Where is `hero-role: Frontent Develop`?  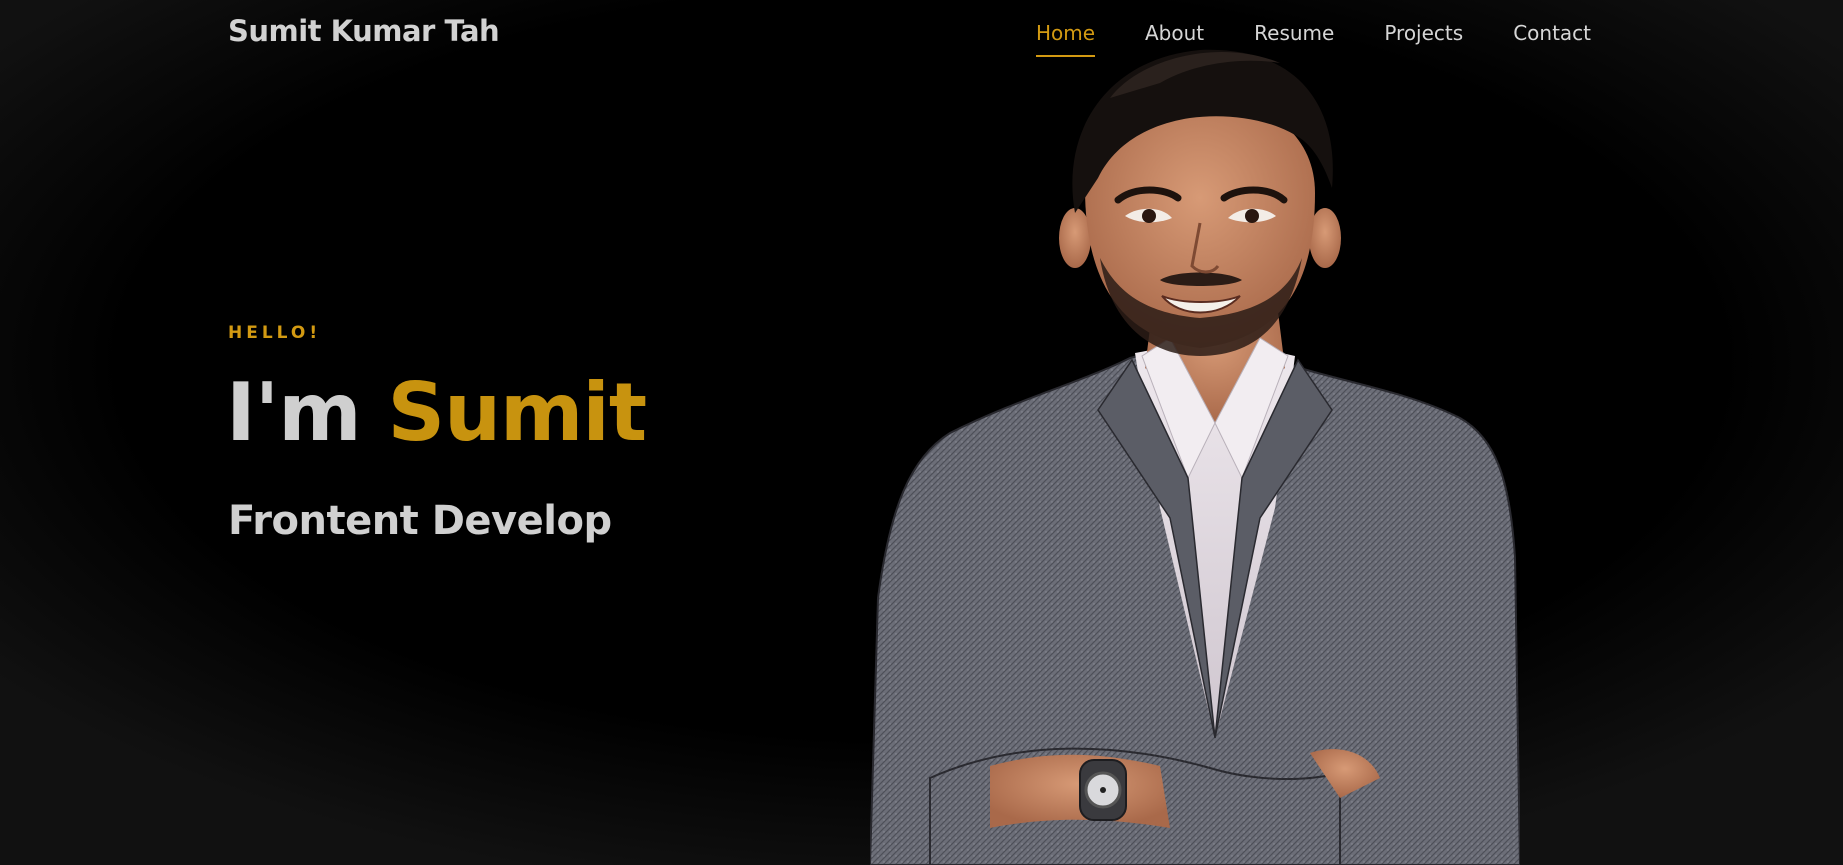 hero-role: Frontent Develop is located at coordinates (420, 521).